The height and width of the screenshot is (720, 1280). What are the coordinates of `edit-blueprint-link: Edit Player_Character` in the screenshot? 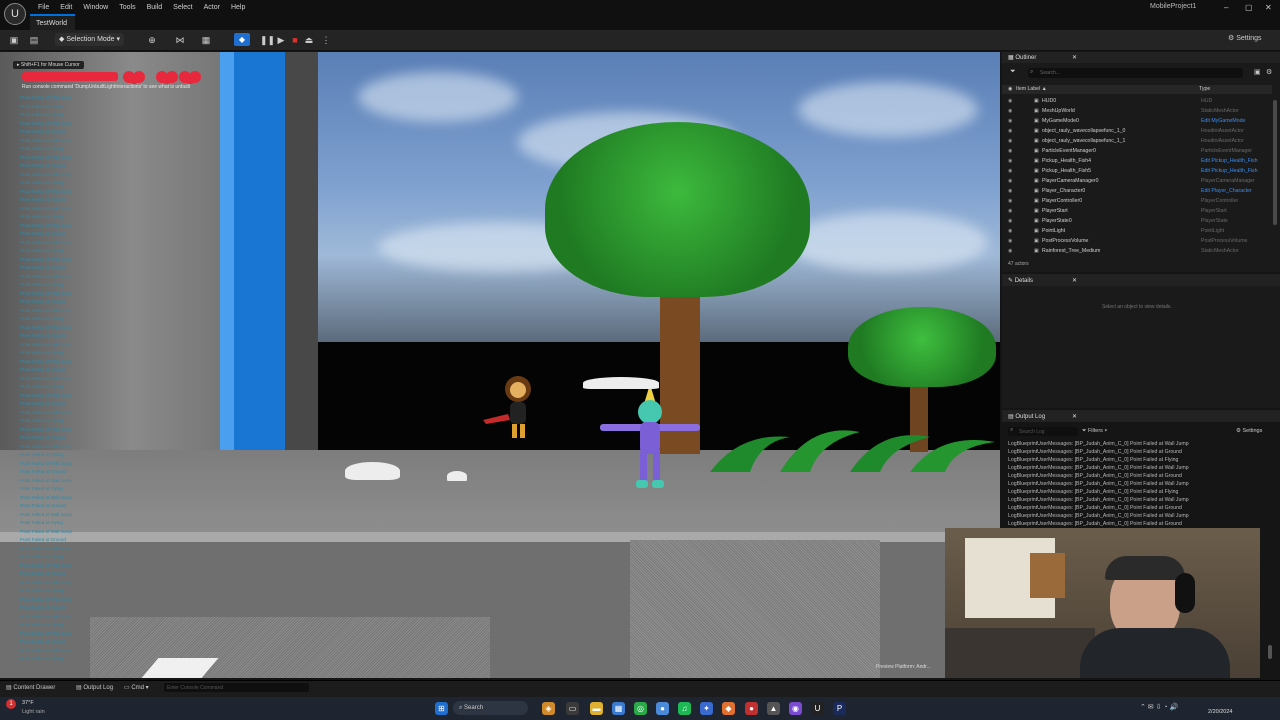 It's located at (1226, 191).